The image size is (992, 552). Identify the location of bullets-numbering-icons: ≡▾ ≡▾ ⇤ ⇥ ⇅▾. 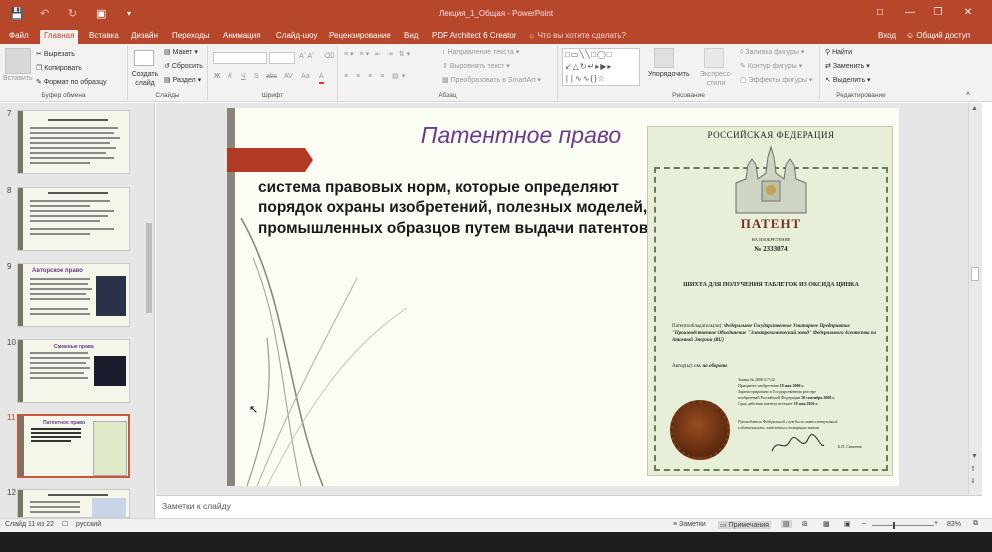
(378, 55).